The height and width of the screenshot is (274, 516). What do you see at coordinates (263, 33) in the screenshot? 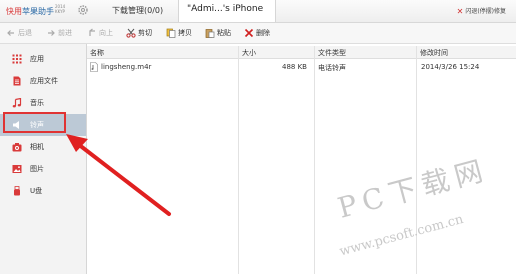
I see `delete-label: 删除` at bounding box center [263, 33].